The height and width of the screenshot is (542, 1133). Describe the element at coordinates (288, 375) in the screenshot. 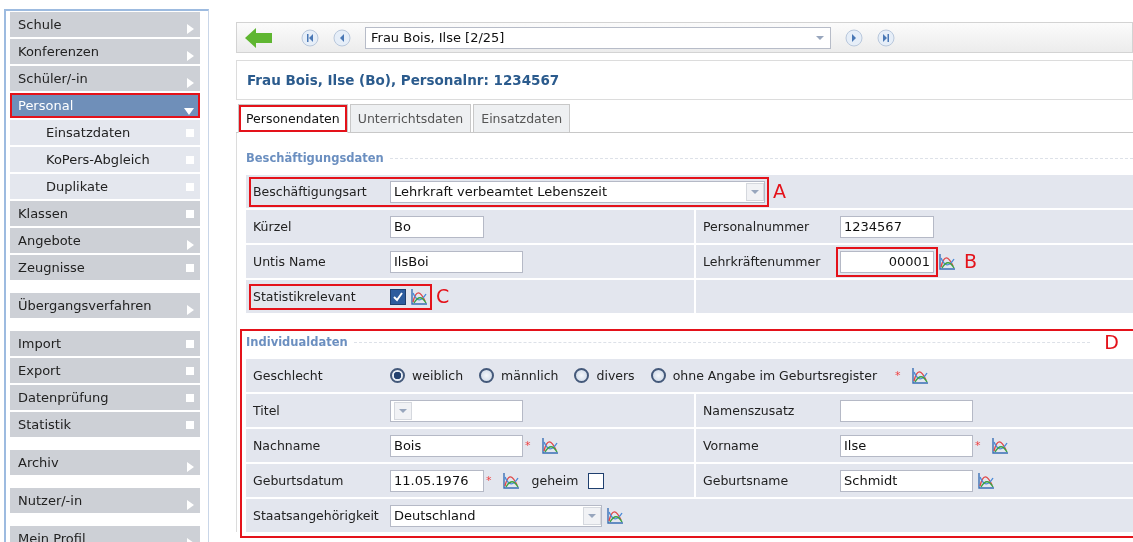

I see `field-label: Geschlecht` at that location.